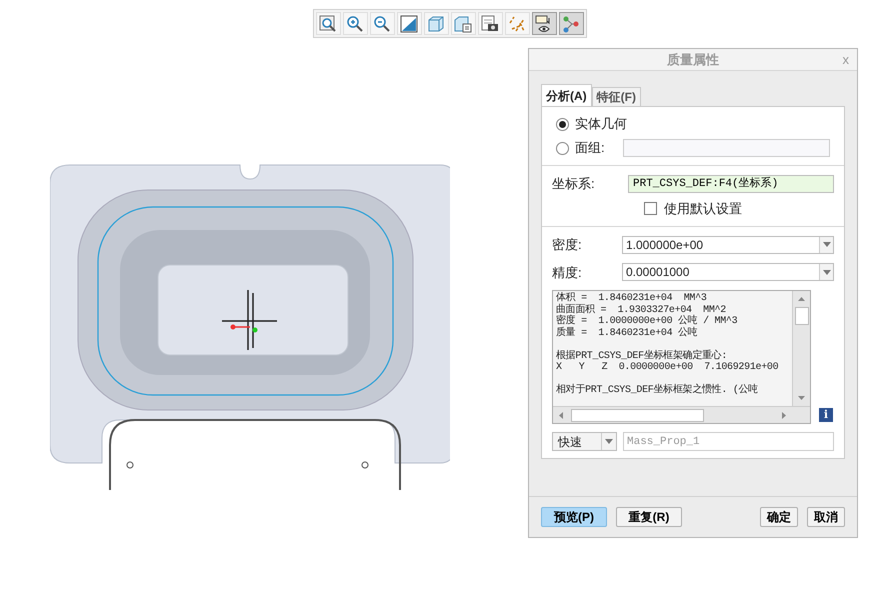 This screenshot has width=895, height=591. I want to click on name-field: Mass_Prop_1, so click(728, 441).